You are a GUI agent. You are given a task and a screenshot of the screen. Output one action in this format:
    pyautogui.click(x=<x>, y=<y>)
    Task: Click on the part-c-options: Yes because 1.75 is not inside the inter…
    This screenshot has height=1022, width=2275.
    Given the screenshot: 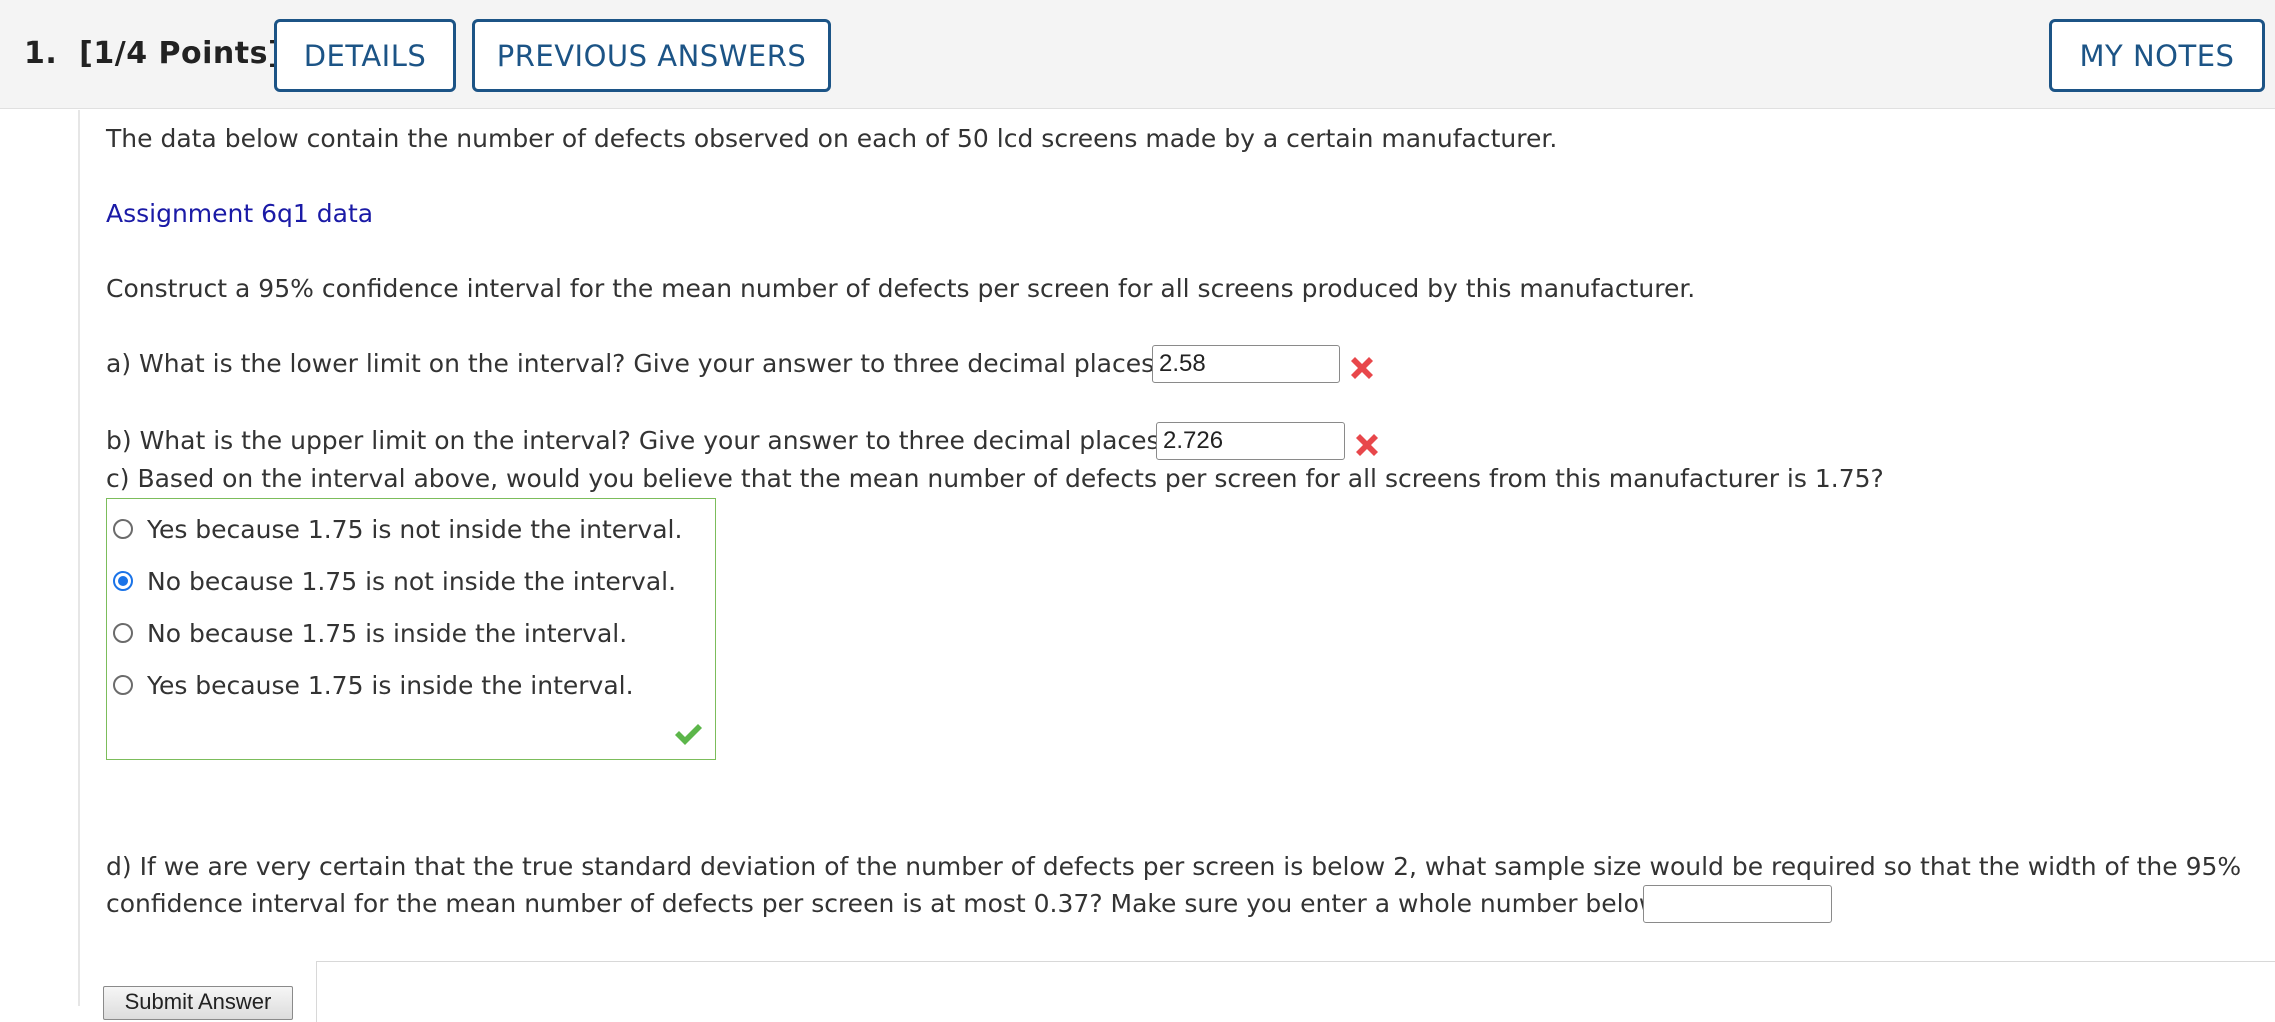 What is the action you would take?
    pyautogui.click(x=411, y=629)
    